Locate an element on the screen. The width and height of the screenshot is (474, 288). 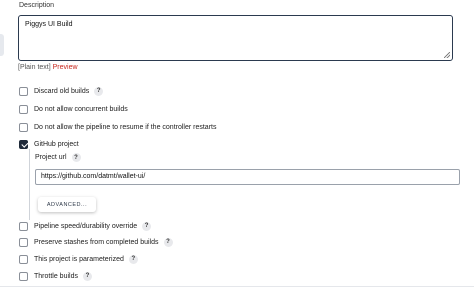
option-preserve-stashes: Preserve stashes from completed builds ? is located at coordinates (96, 242).